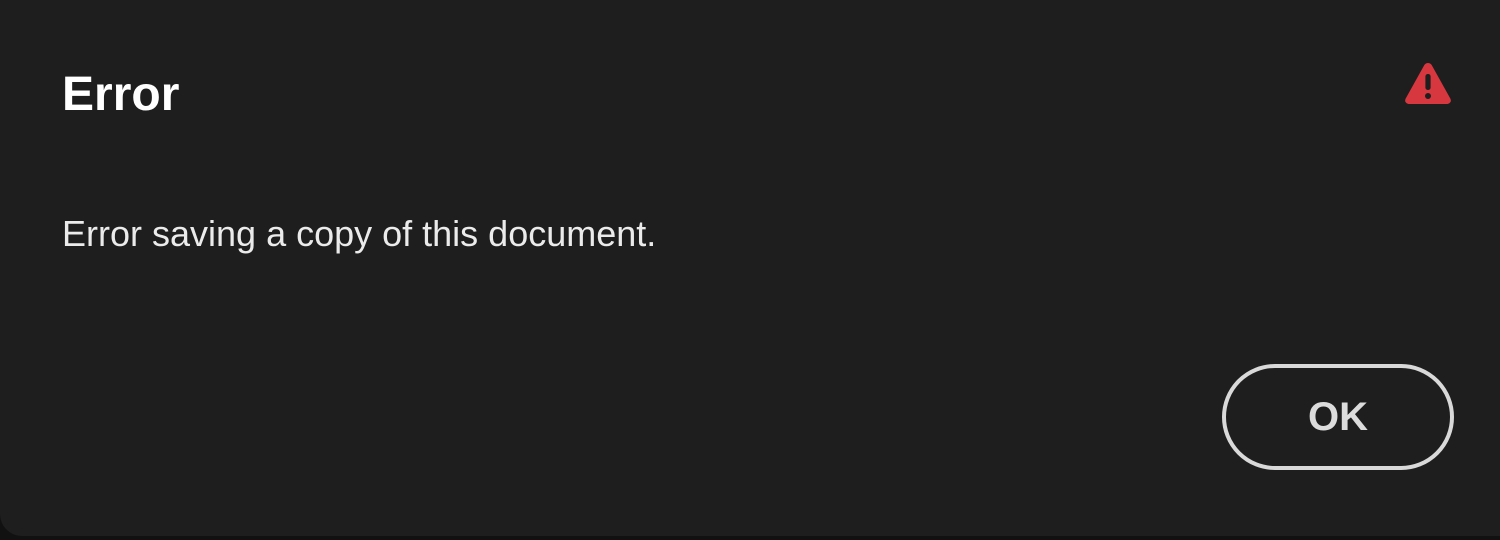 This screenshot has height=540, width=1500. What do you see at coordinates (1338, 417) in the screenshot?
I see `ok-button: OK` at bounding box center [1338, 417].